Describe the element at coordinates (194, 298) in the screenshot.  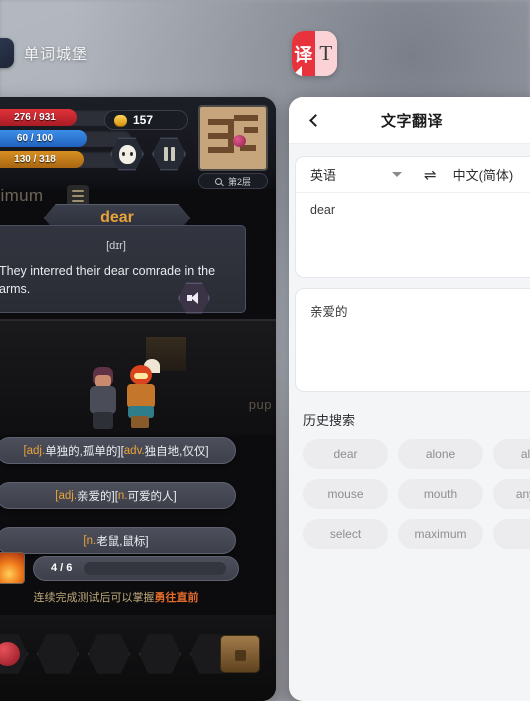
I see `speaker-icon` at that location.